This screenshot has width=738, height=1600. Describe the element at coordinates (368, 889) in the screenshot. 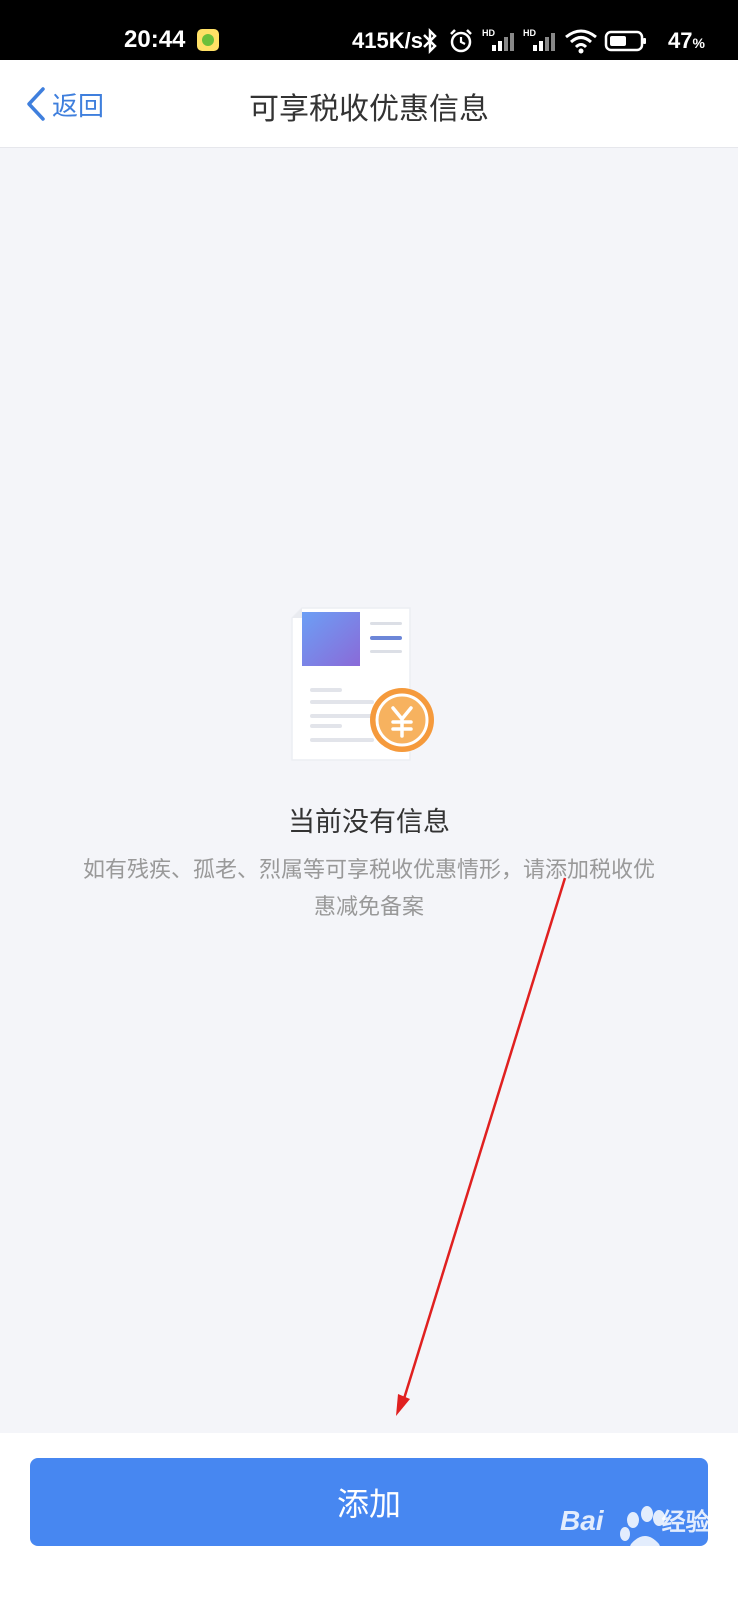

I see `empty-state-description: 如有残疾、孤老、烈属等可享税收优惠情形，请添加税收优惠减免备案` at that location.